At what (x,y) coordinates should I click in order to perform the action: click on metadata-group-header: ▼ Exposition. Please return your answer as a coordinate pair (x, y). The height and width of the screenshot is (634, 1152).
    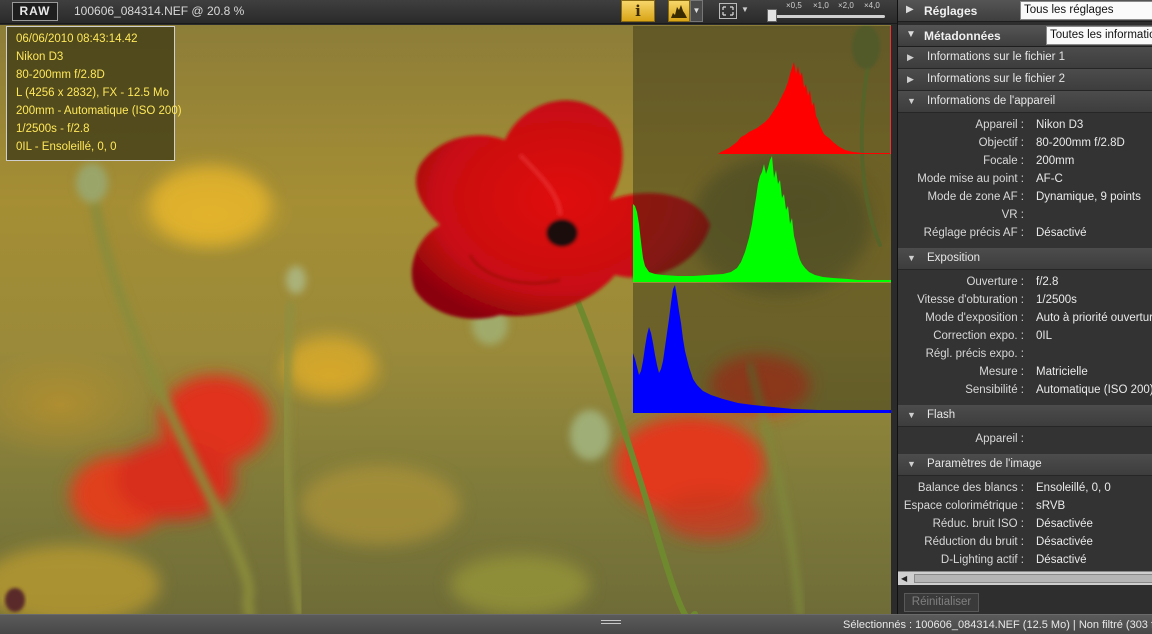
    Looking at the image, I should click on (1025, 259).